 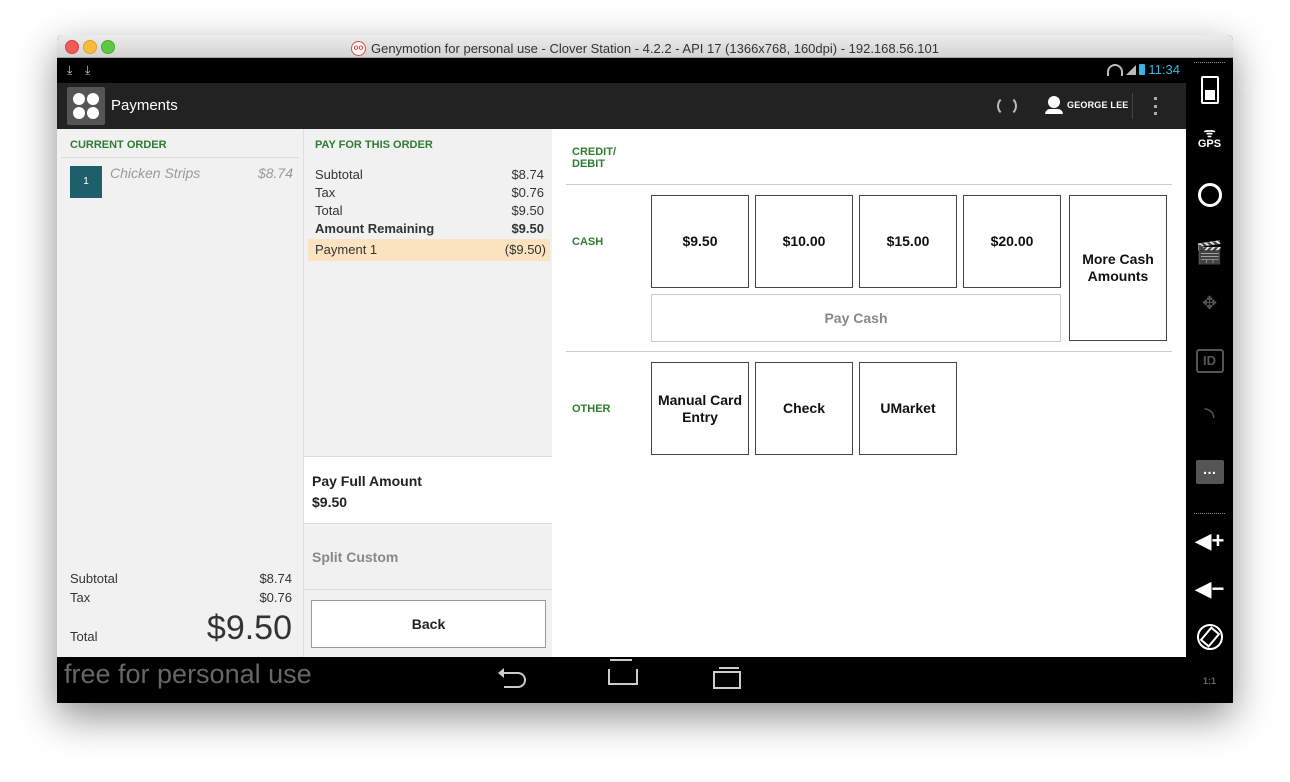 What do you see at coordinates (1098, 105) in the screenshot?
I see `user-name: GEORGE LEE` at bounding box center [1098, 105].